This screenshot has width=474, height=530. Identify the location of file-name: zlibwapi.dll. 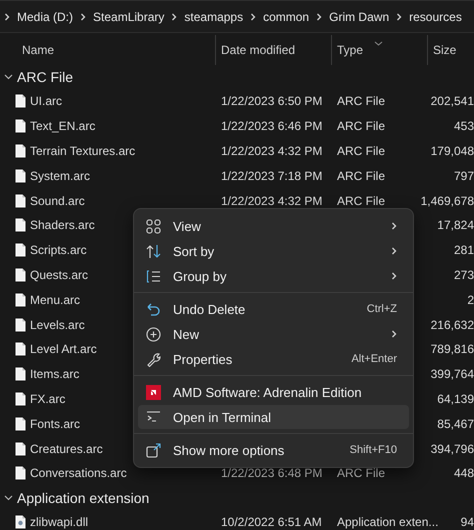
(59, 522).